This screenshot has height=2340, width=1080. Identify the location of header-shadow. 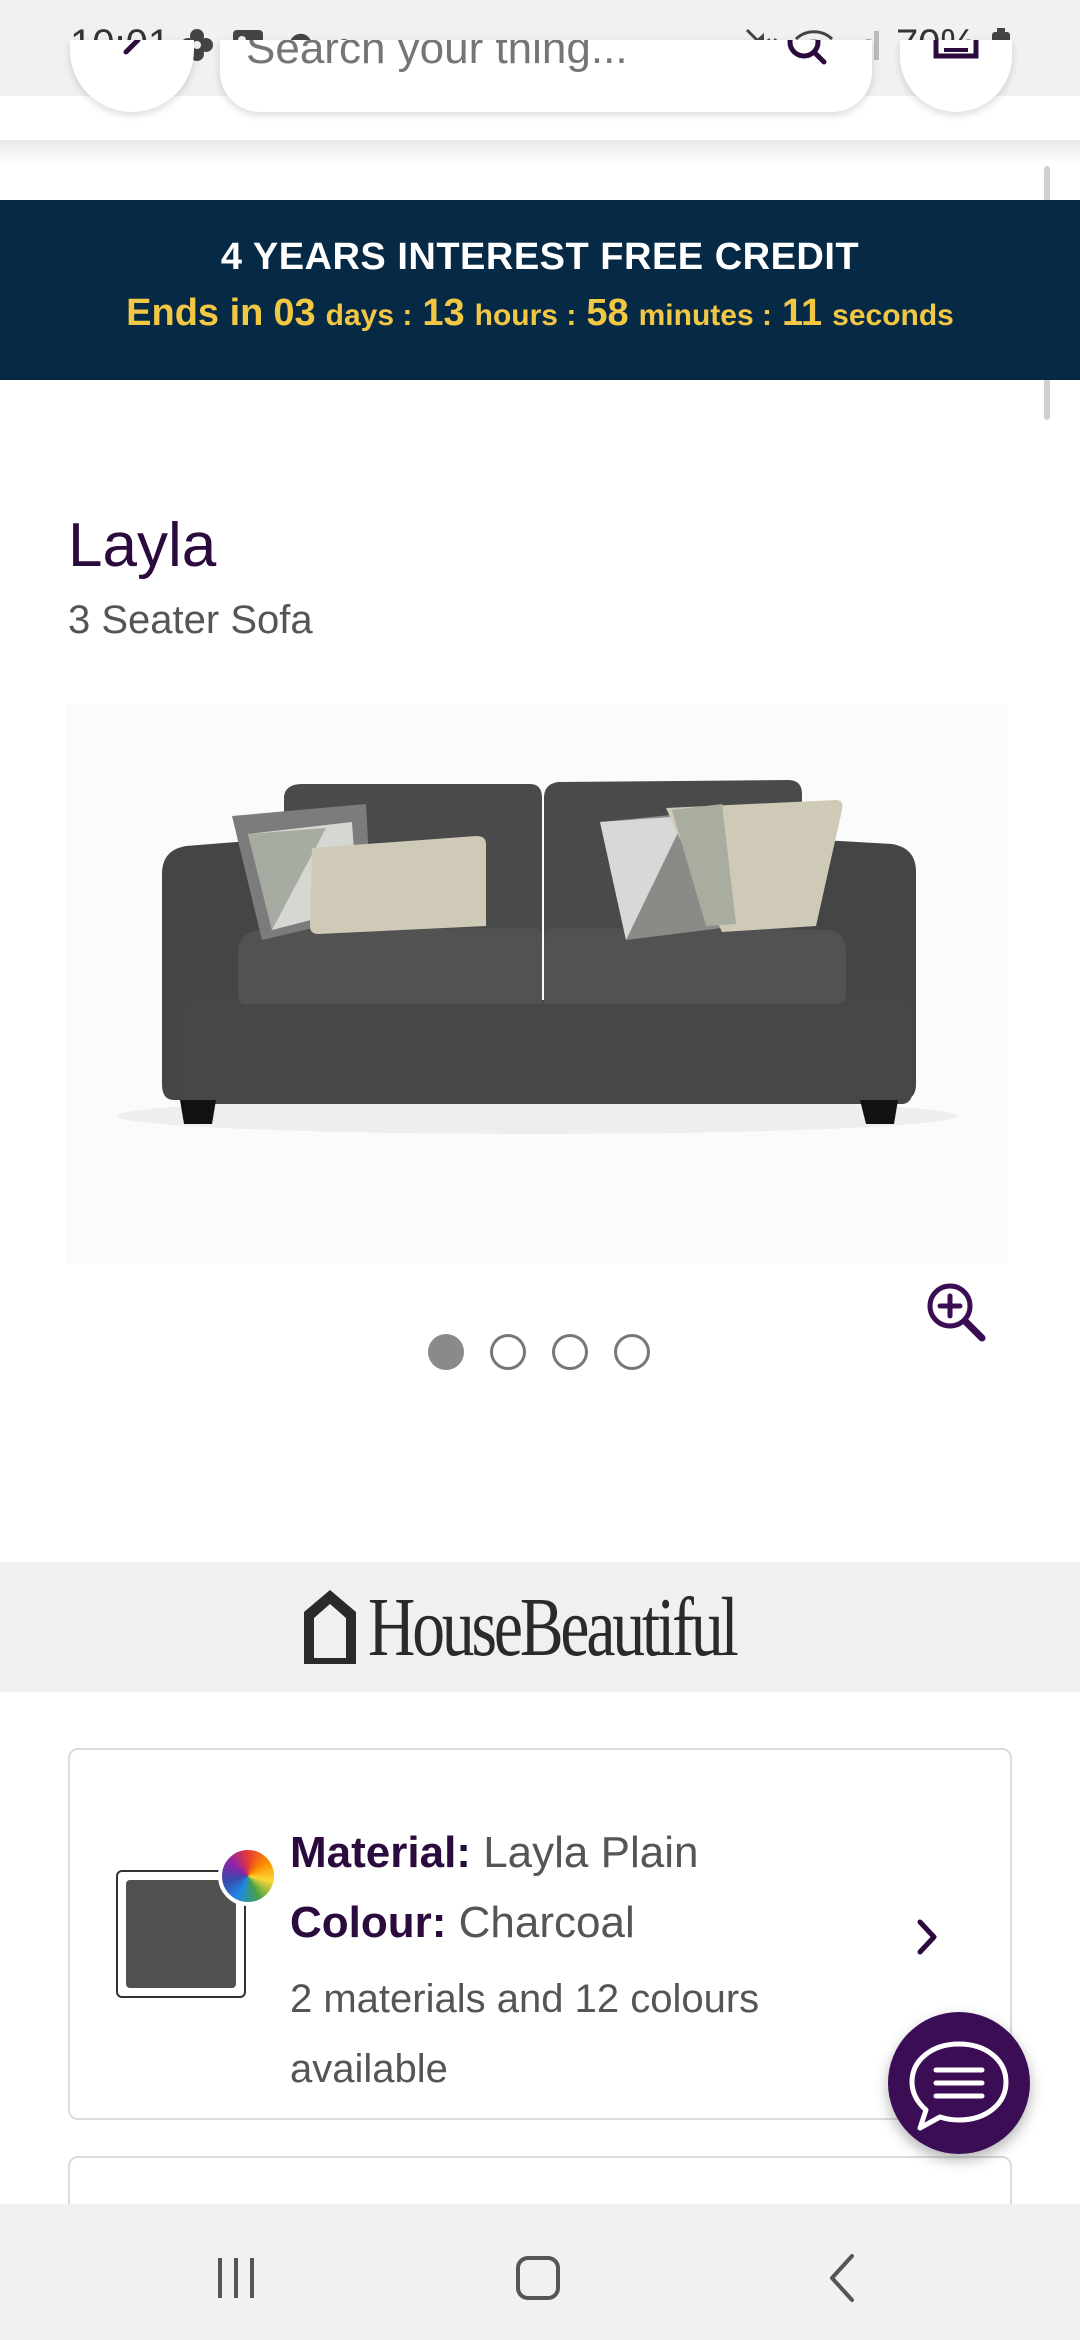
(540, 152).